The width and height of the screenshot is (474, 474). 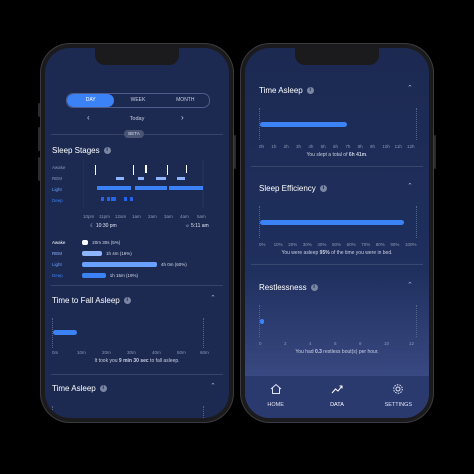 What do you see at coordinates (287, 188) in the screenshot?
I see `efficiency-label: Sleep Efficiency` at bounding box center [287, 188].